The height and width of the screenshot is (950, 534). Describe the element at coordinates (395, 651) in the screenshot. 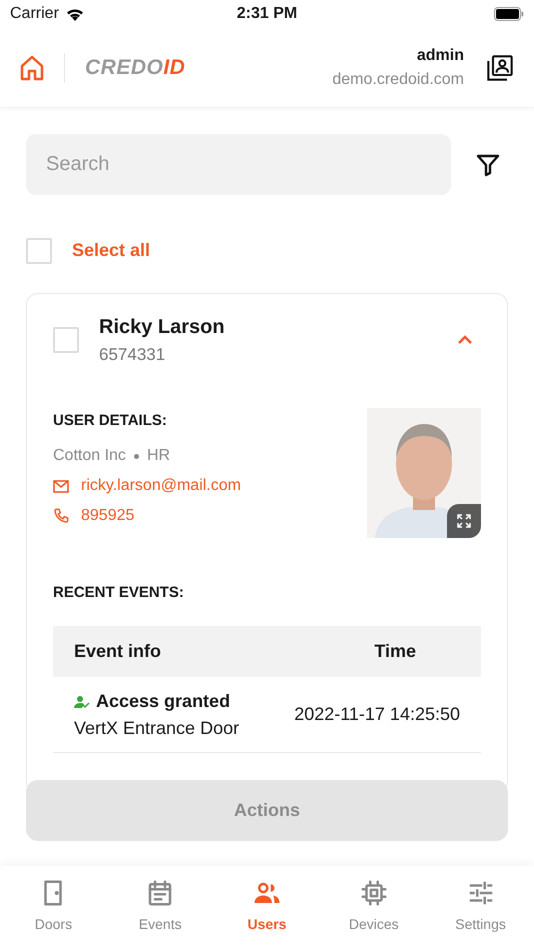

I see `column-header: Time` at that location.